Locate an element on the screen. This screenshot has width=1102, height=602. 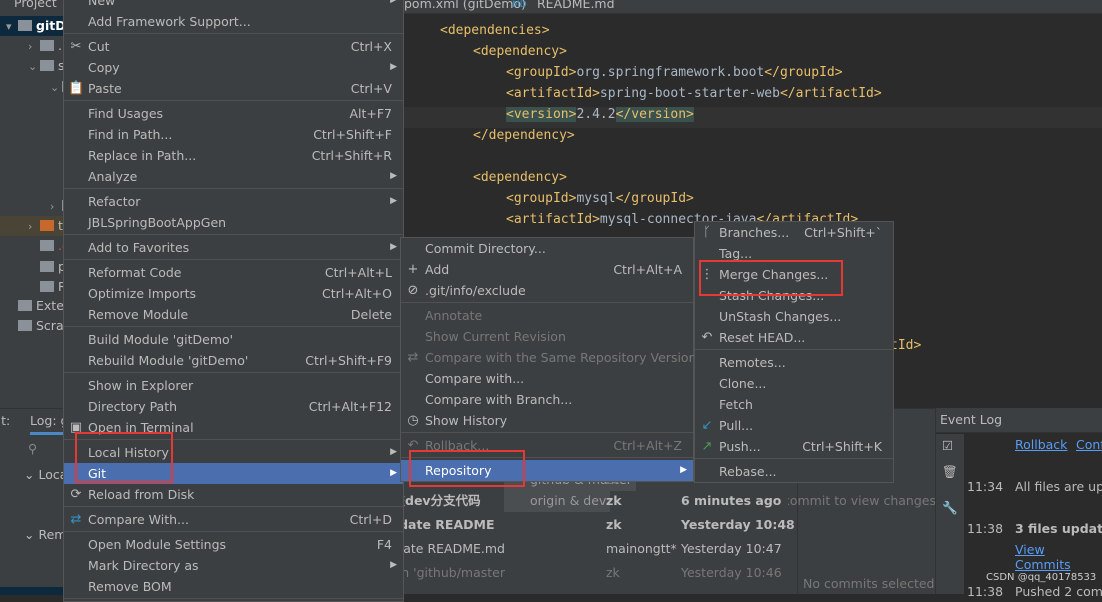
menu-item-annotate: Annotate is located at coordinates (547, 315).